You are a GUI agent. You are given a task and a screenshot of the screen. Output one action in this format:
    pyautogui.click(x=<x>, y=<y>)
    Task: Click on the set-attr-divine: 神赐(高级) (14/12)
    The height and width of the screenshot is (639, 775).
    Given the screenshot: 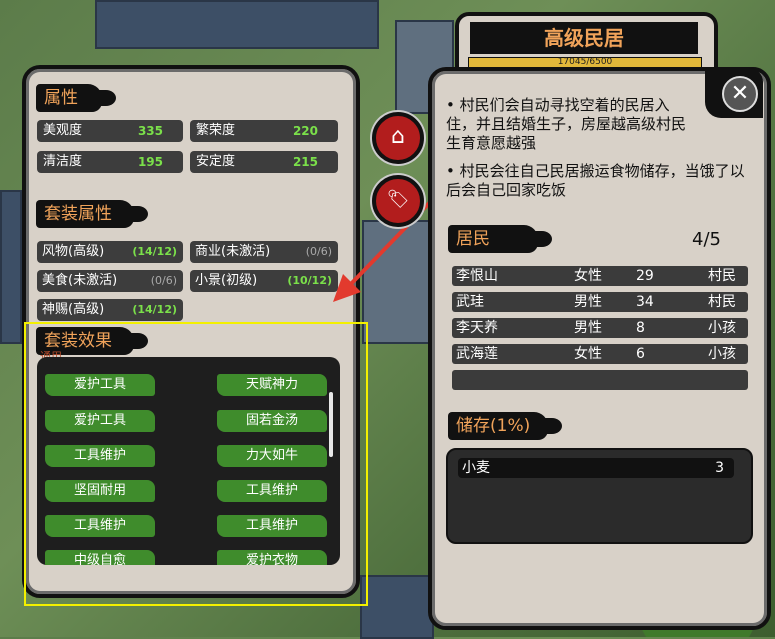 What is the action you would take?
    pyautogui.click(x=110, y=310)
    